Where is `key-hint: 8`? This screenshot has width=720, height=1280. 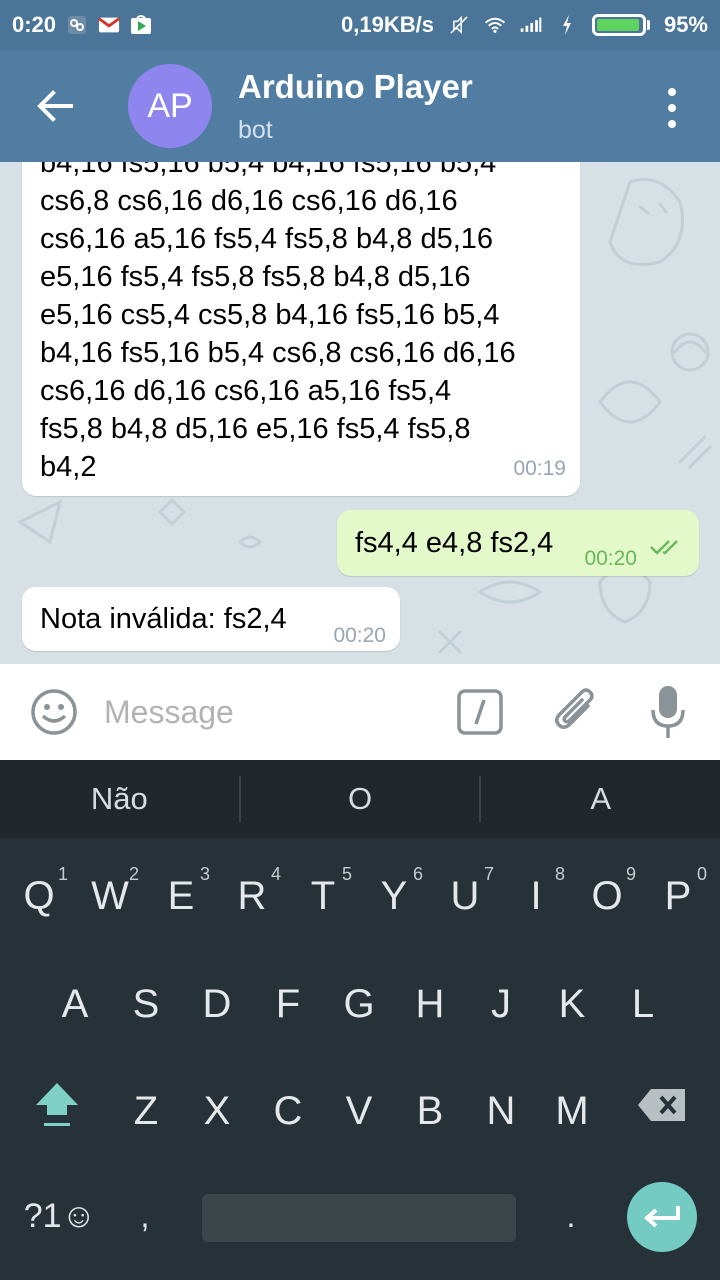
key-hint: 8 is located at coordinates (559, 874).